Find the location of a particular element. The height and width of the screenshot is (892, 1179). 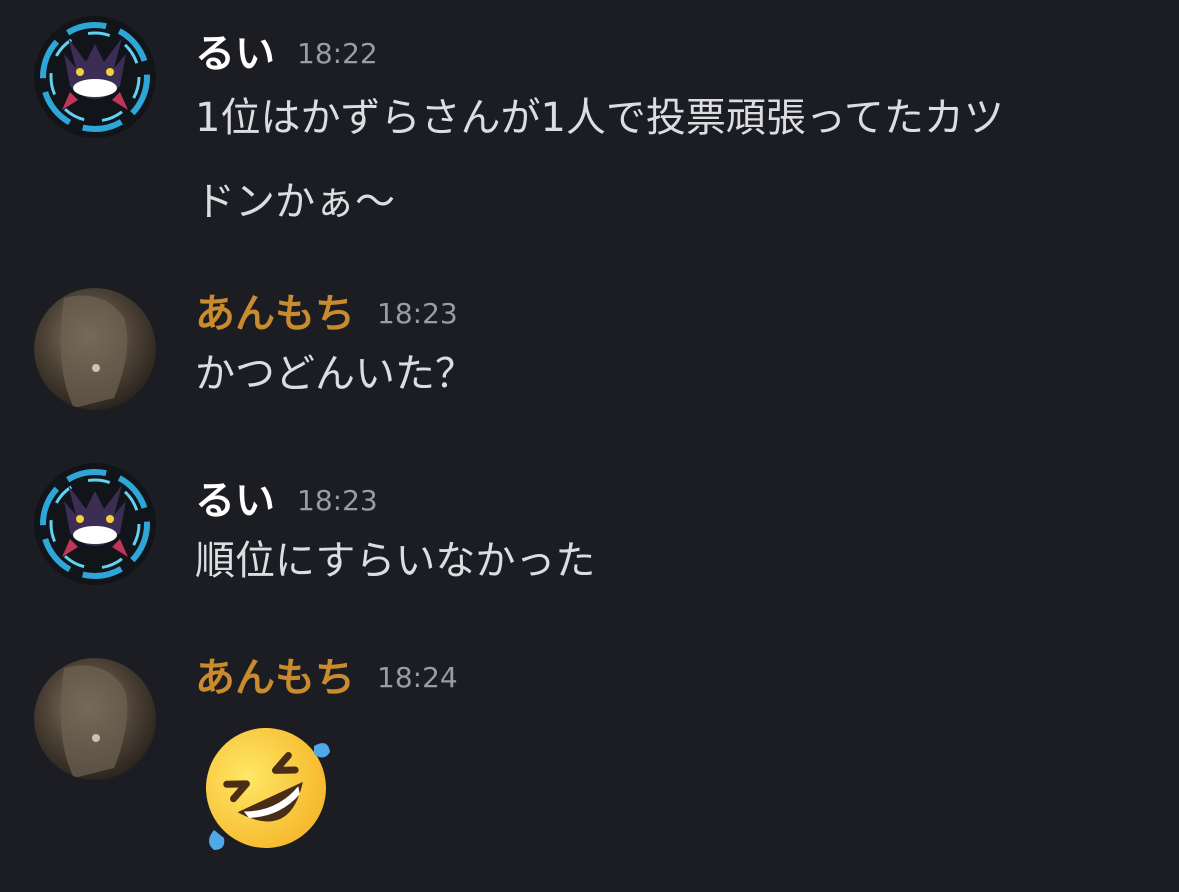

author-name: あんもち 18:24 is located at coordinates (326, 678).